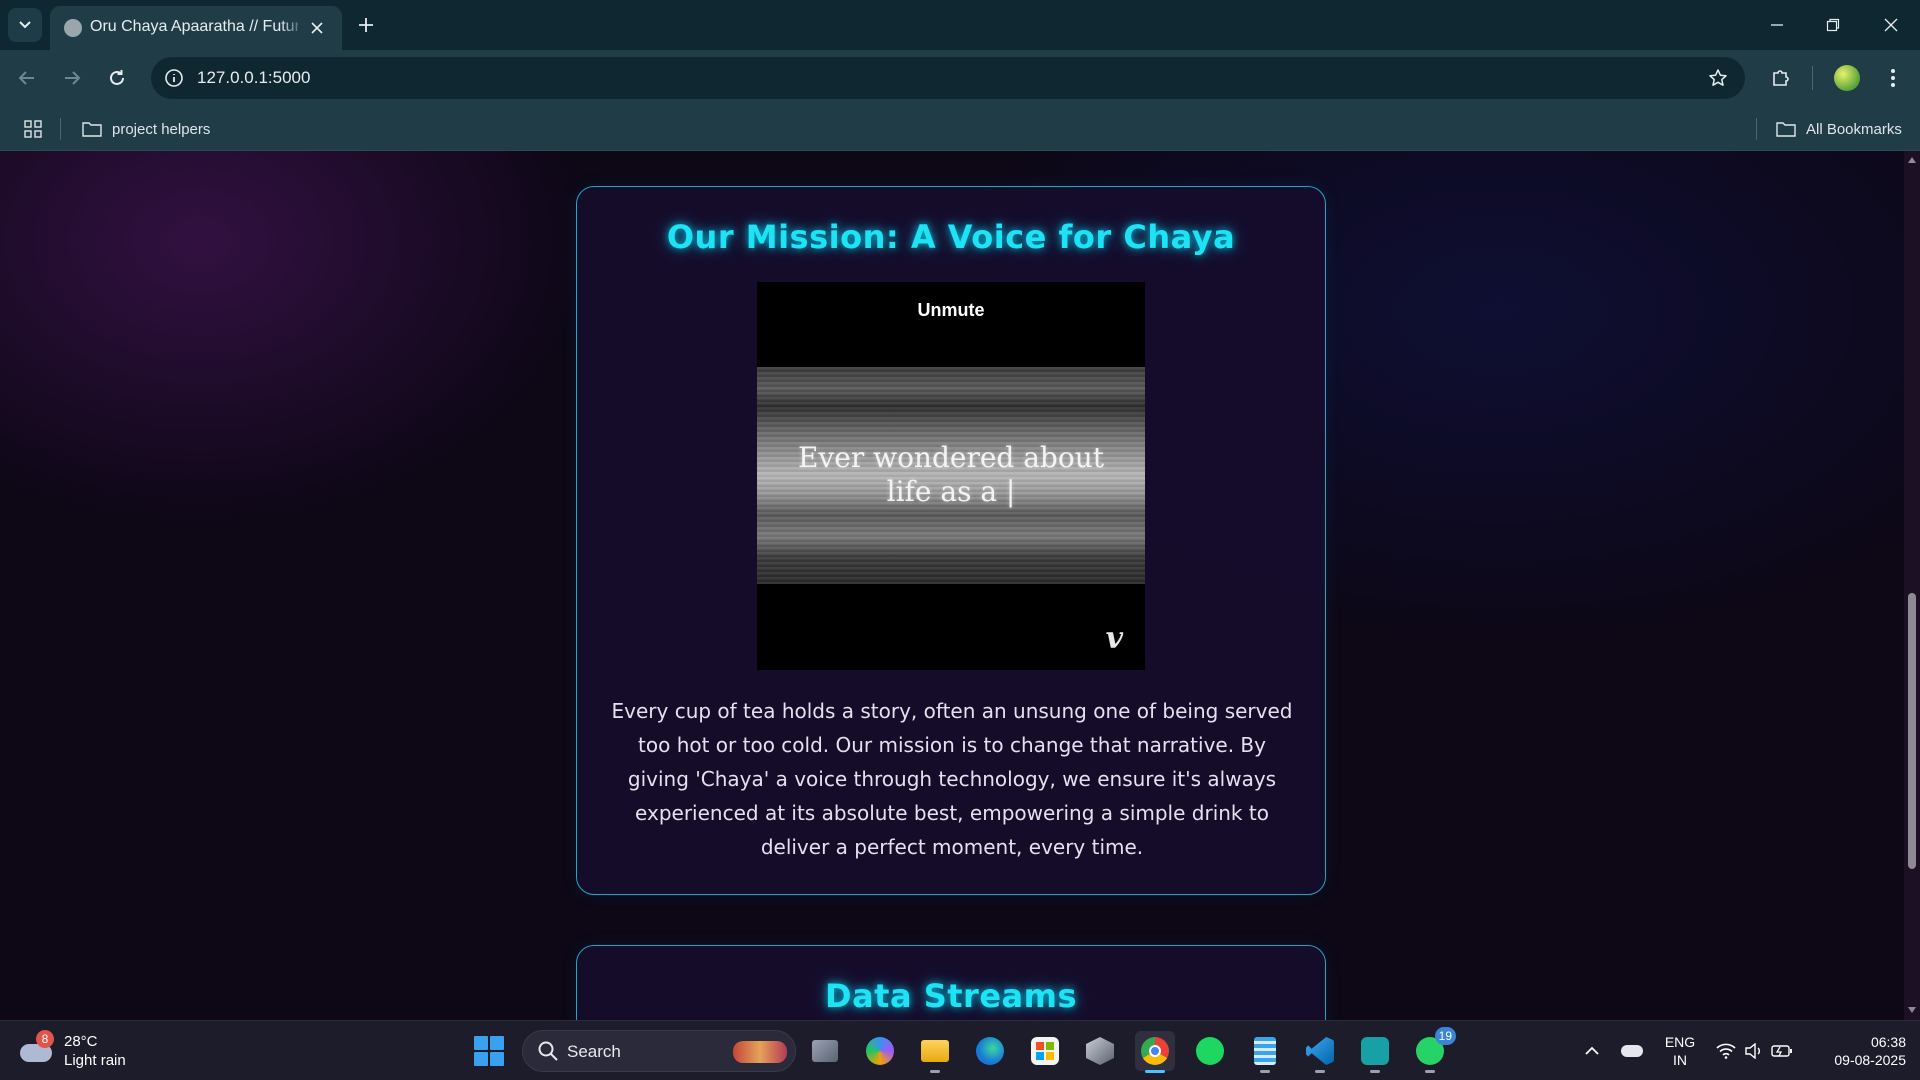 The height and width of the screenshot is (1080, 1920). Describe the element at coordinates (1782, 1051) in the screenshot. I see `battery-icon` at that location.